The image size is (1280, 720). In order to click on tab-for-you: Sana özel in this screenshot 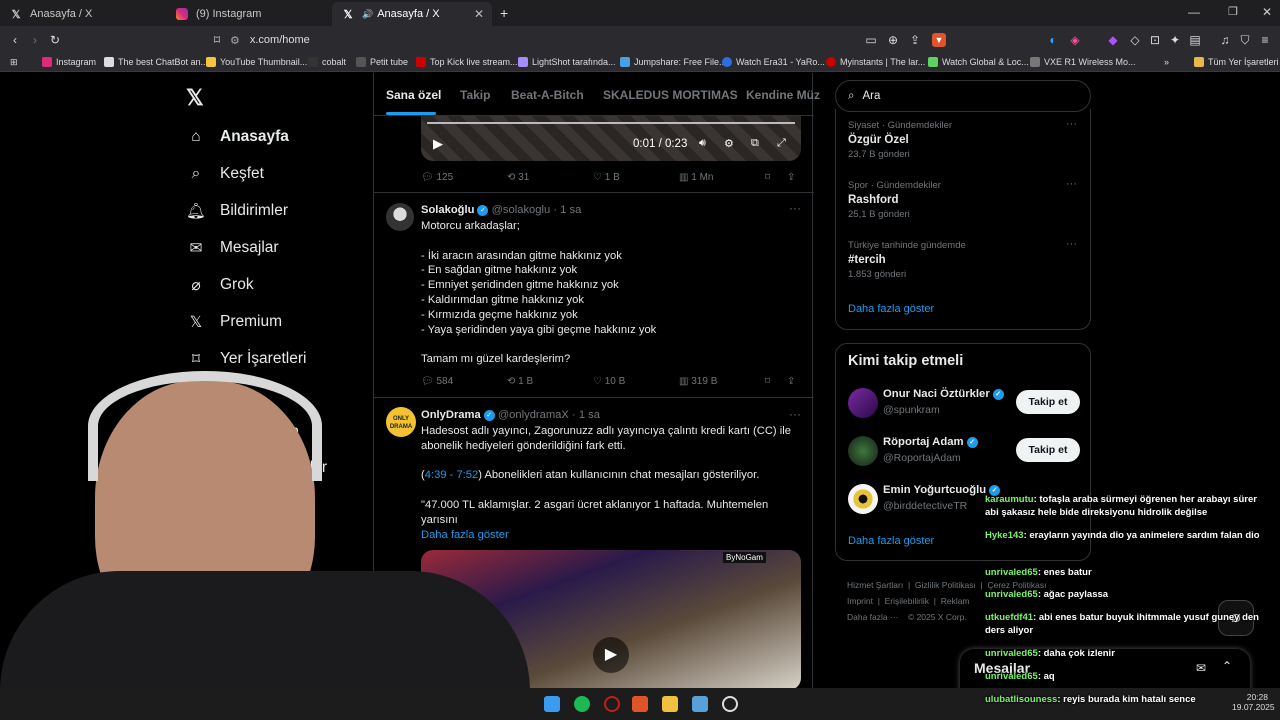, I will do `click(413, 95)`.